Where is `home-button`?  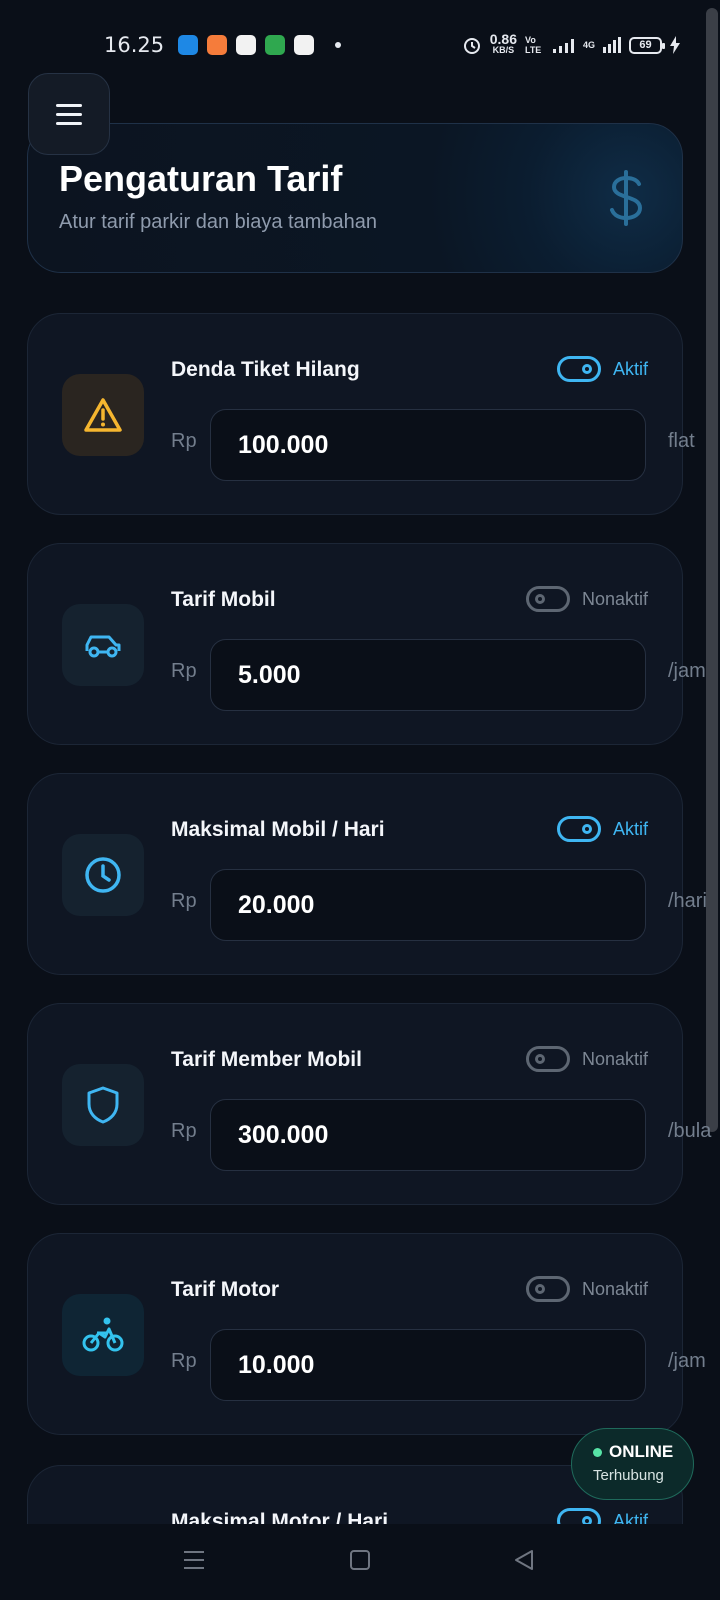
home-button is located at coordinates (360, 1560).